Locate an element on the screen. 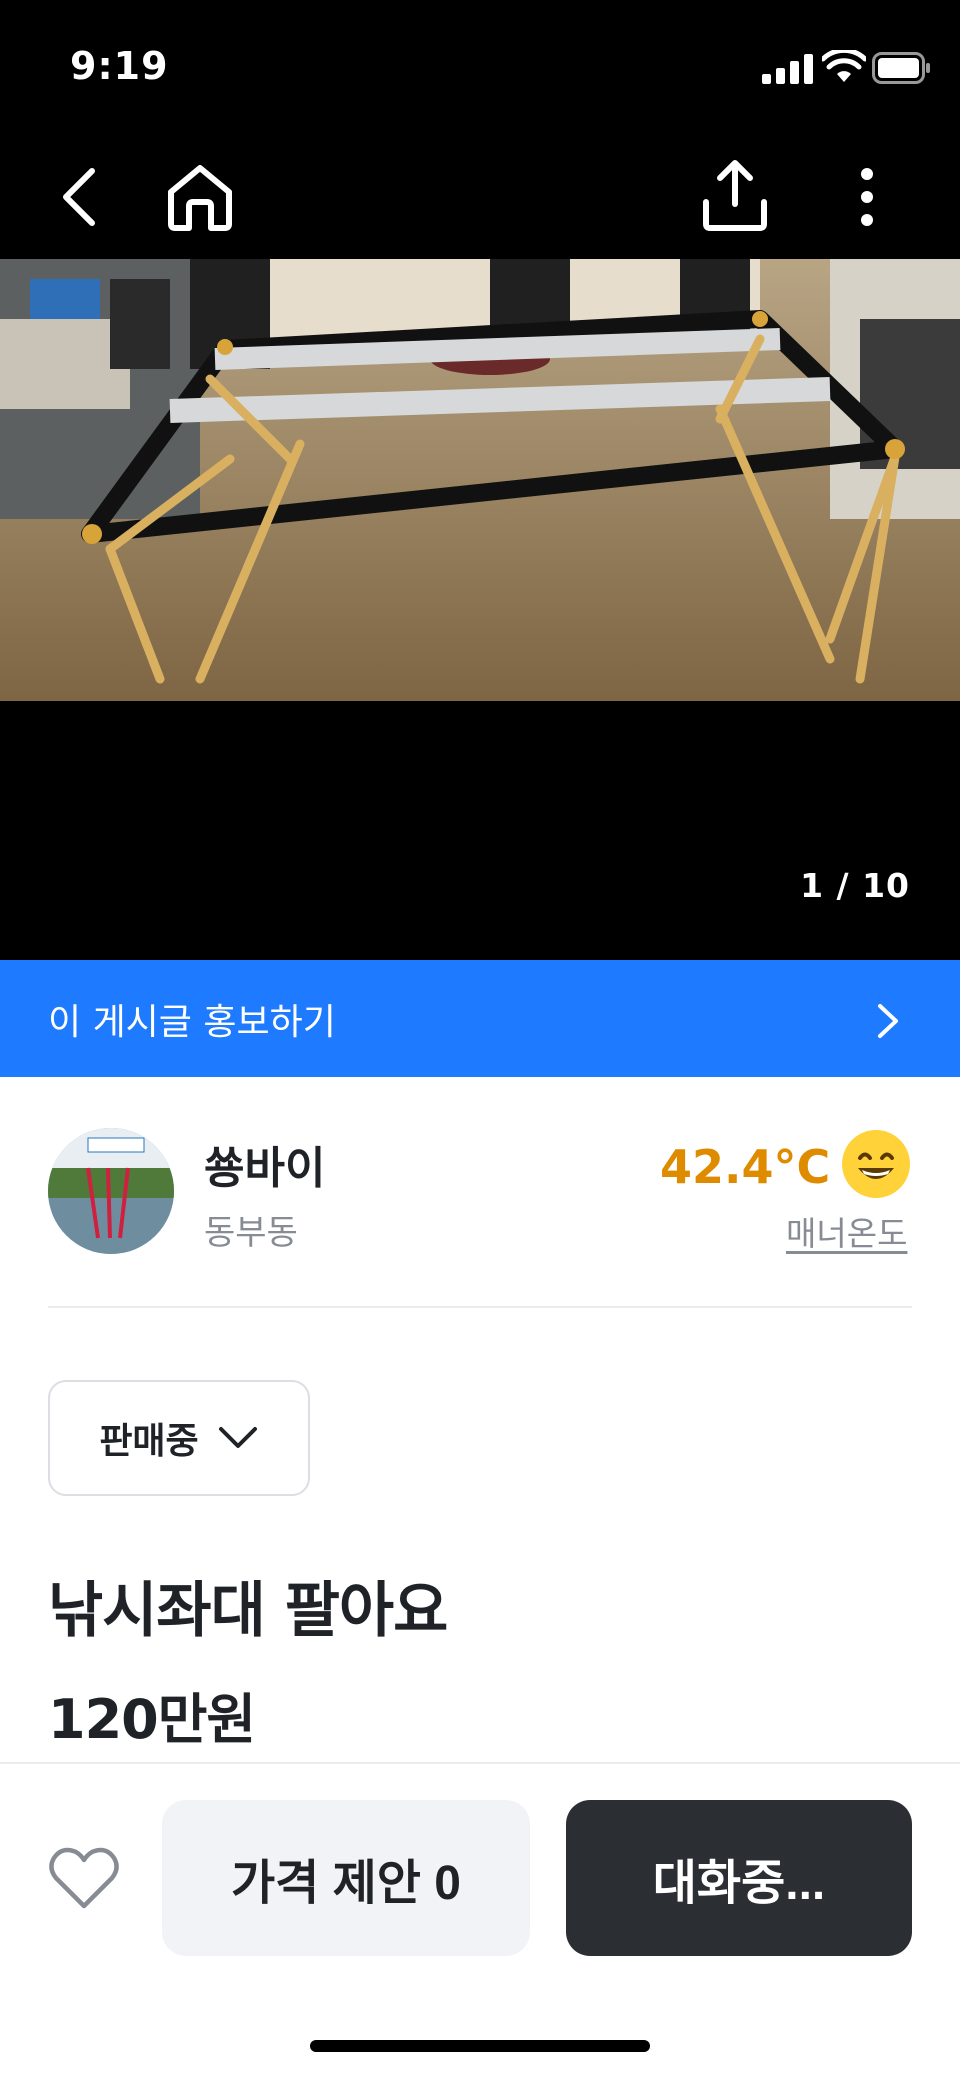 This screenshot has height=2079, width=960. chevron-down-icon is located at coordinates (237, 1437).